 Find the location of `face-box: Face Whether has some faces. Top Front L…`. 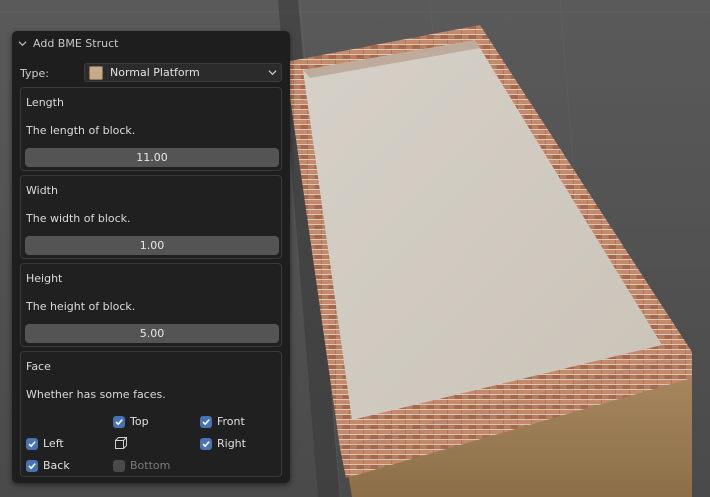

face-box: Face Whether has some faces. Top Front L… is located at coordinates (151, 414).